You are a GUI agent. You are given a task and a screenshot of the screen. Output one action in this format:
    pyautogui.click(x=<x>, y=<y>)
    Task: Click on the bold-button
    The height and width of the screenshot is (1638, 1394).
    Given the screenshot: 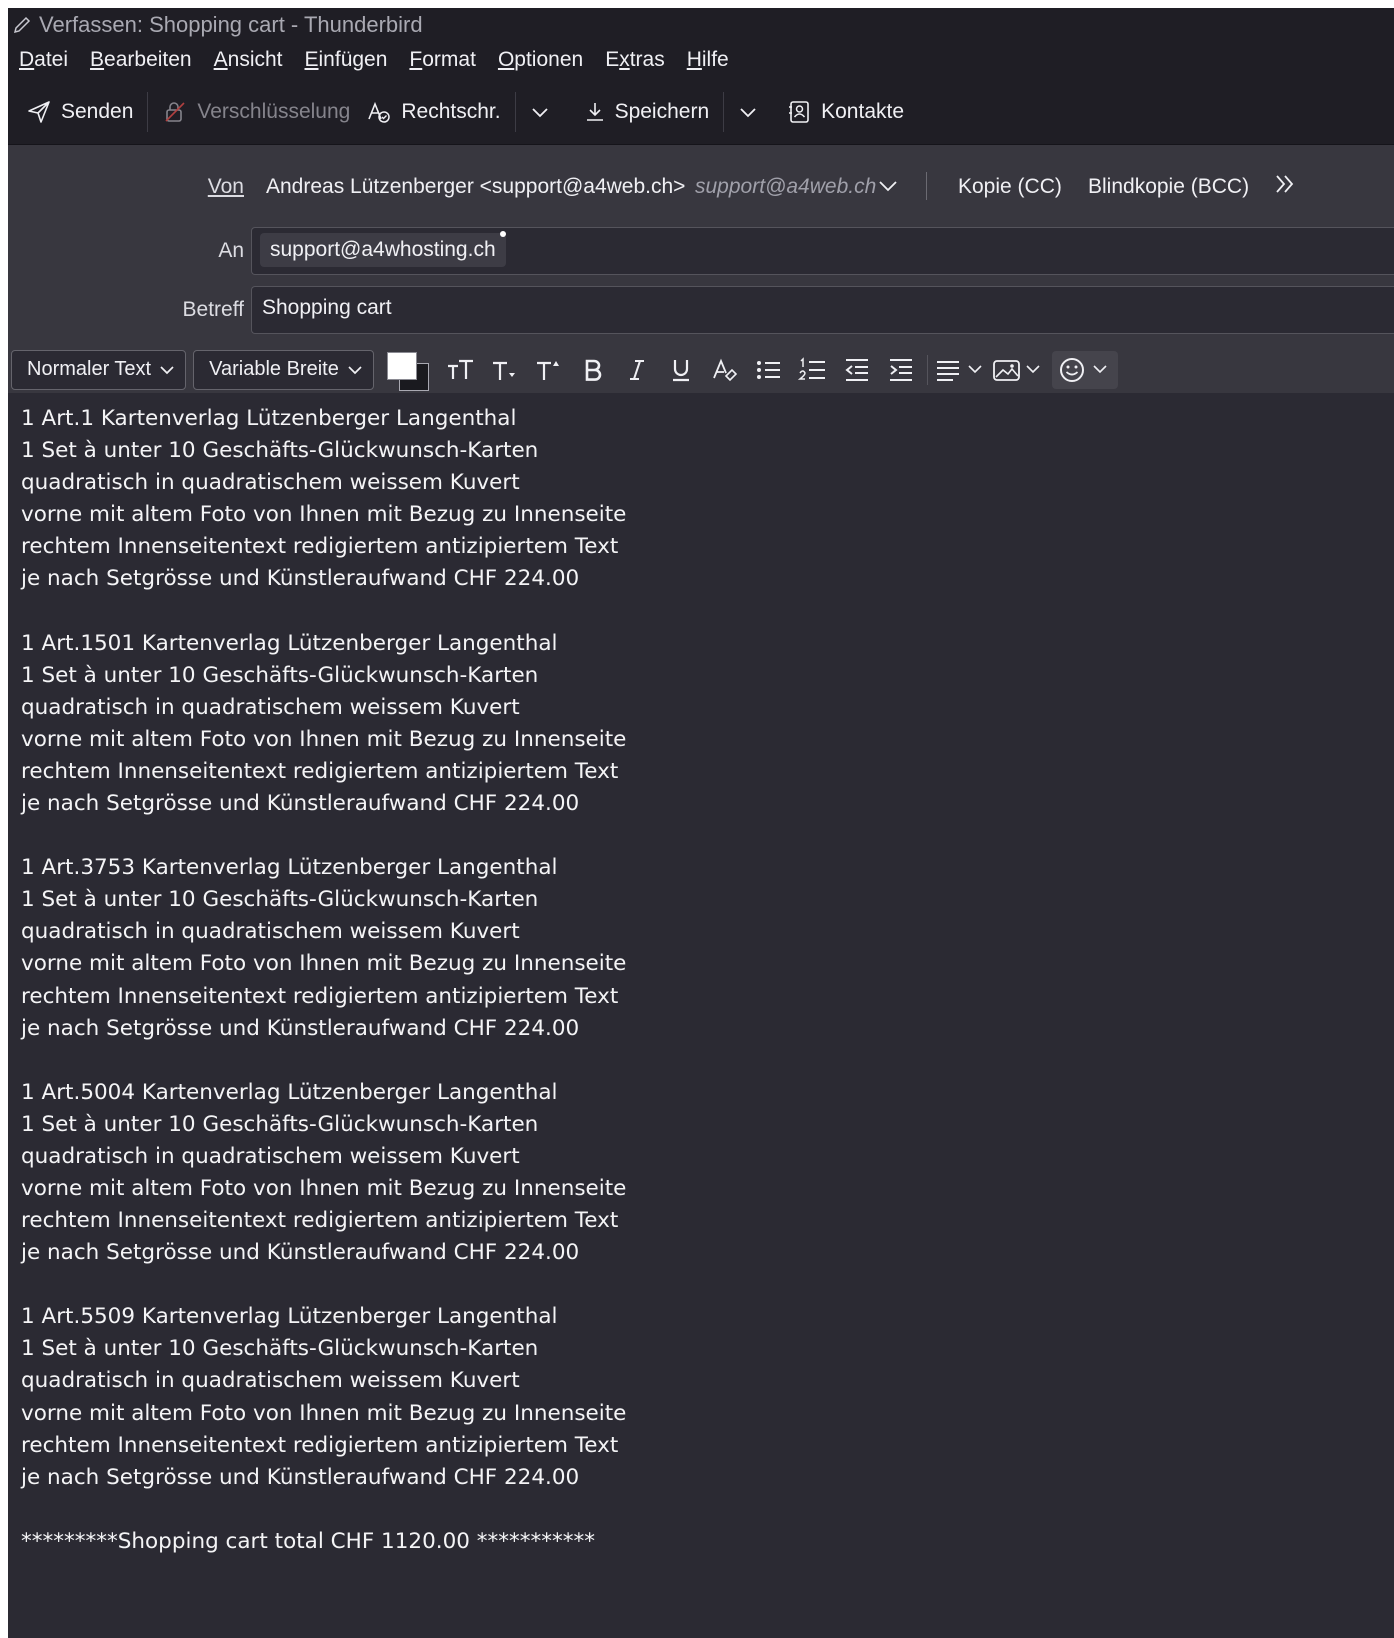 What is the action you would take?
    pyautogui.click(x=593, y=370)
    